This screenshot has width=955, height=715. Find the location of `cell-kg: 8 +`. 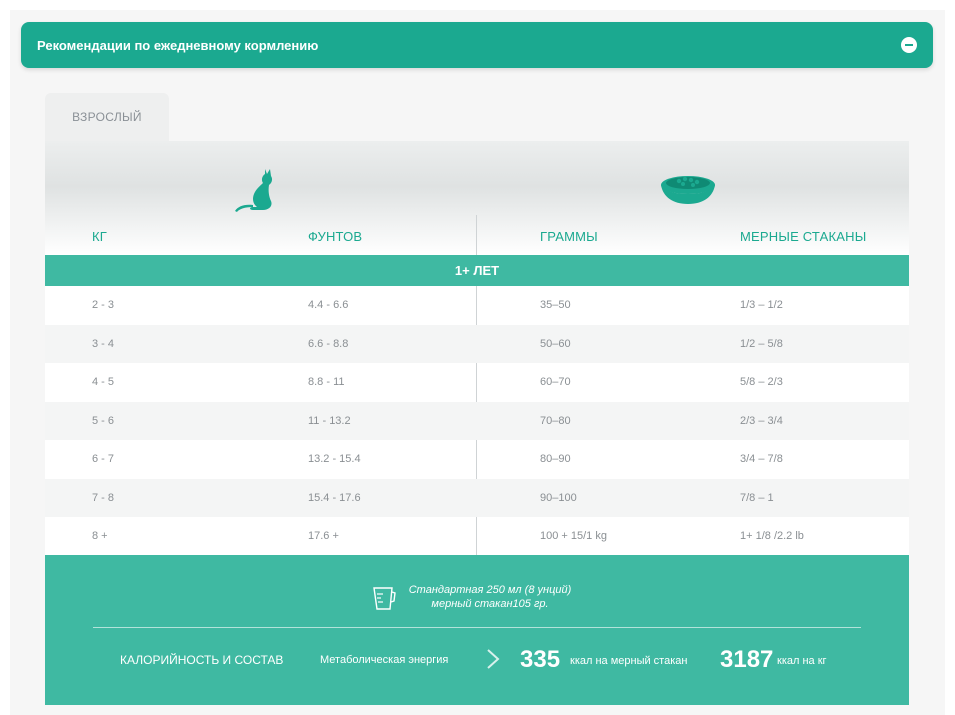

cell-kg: 8 + is located at coordinates (100, 536).